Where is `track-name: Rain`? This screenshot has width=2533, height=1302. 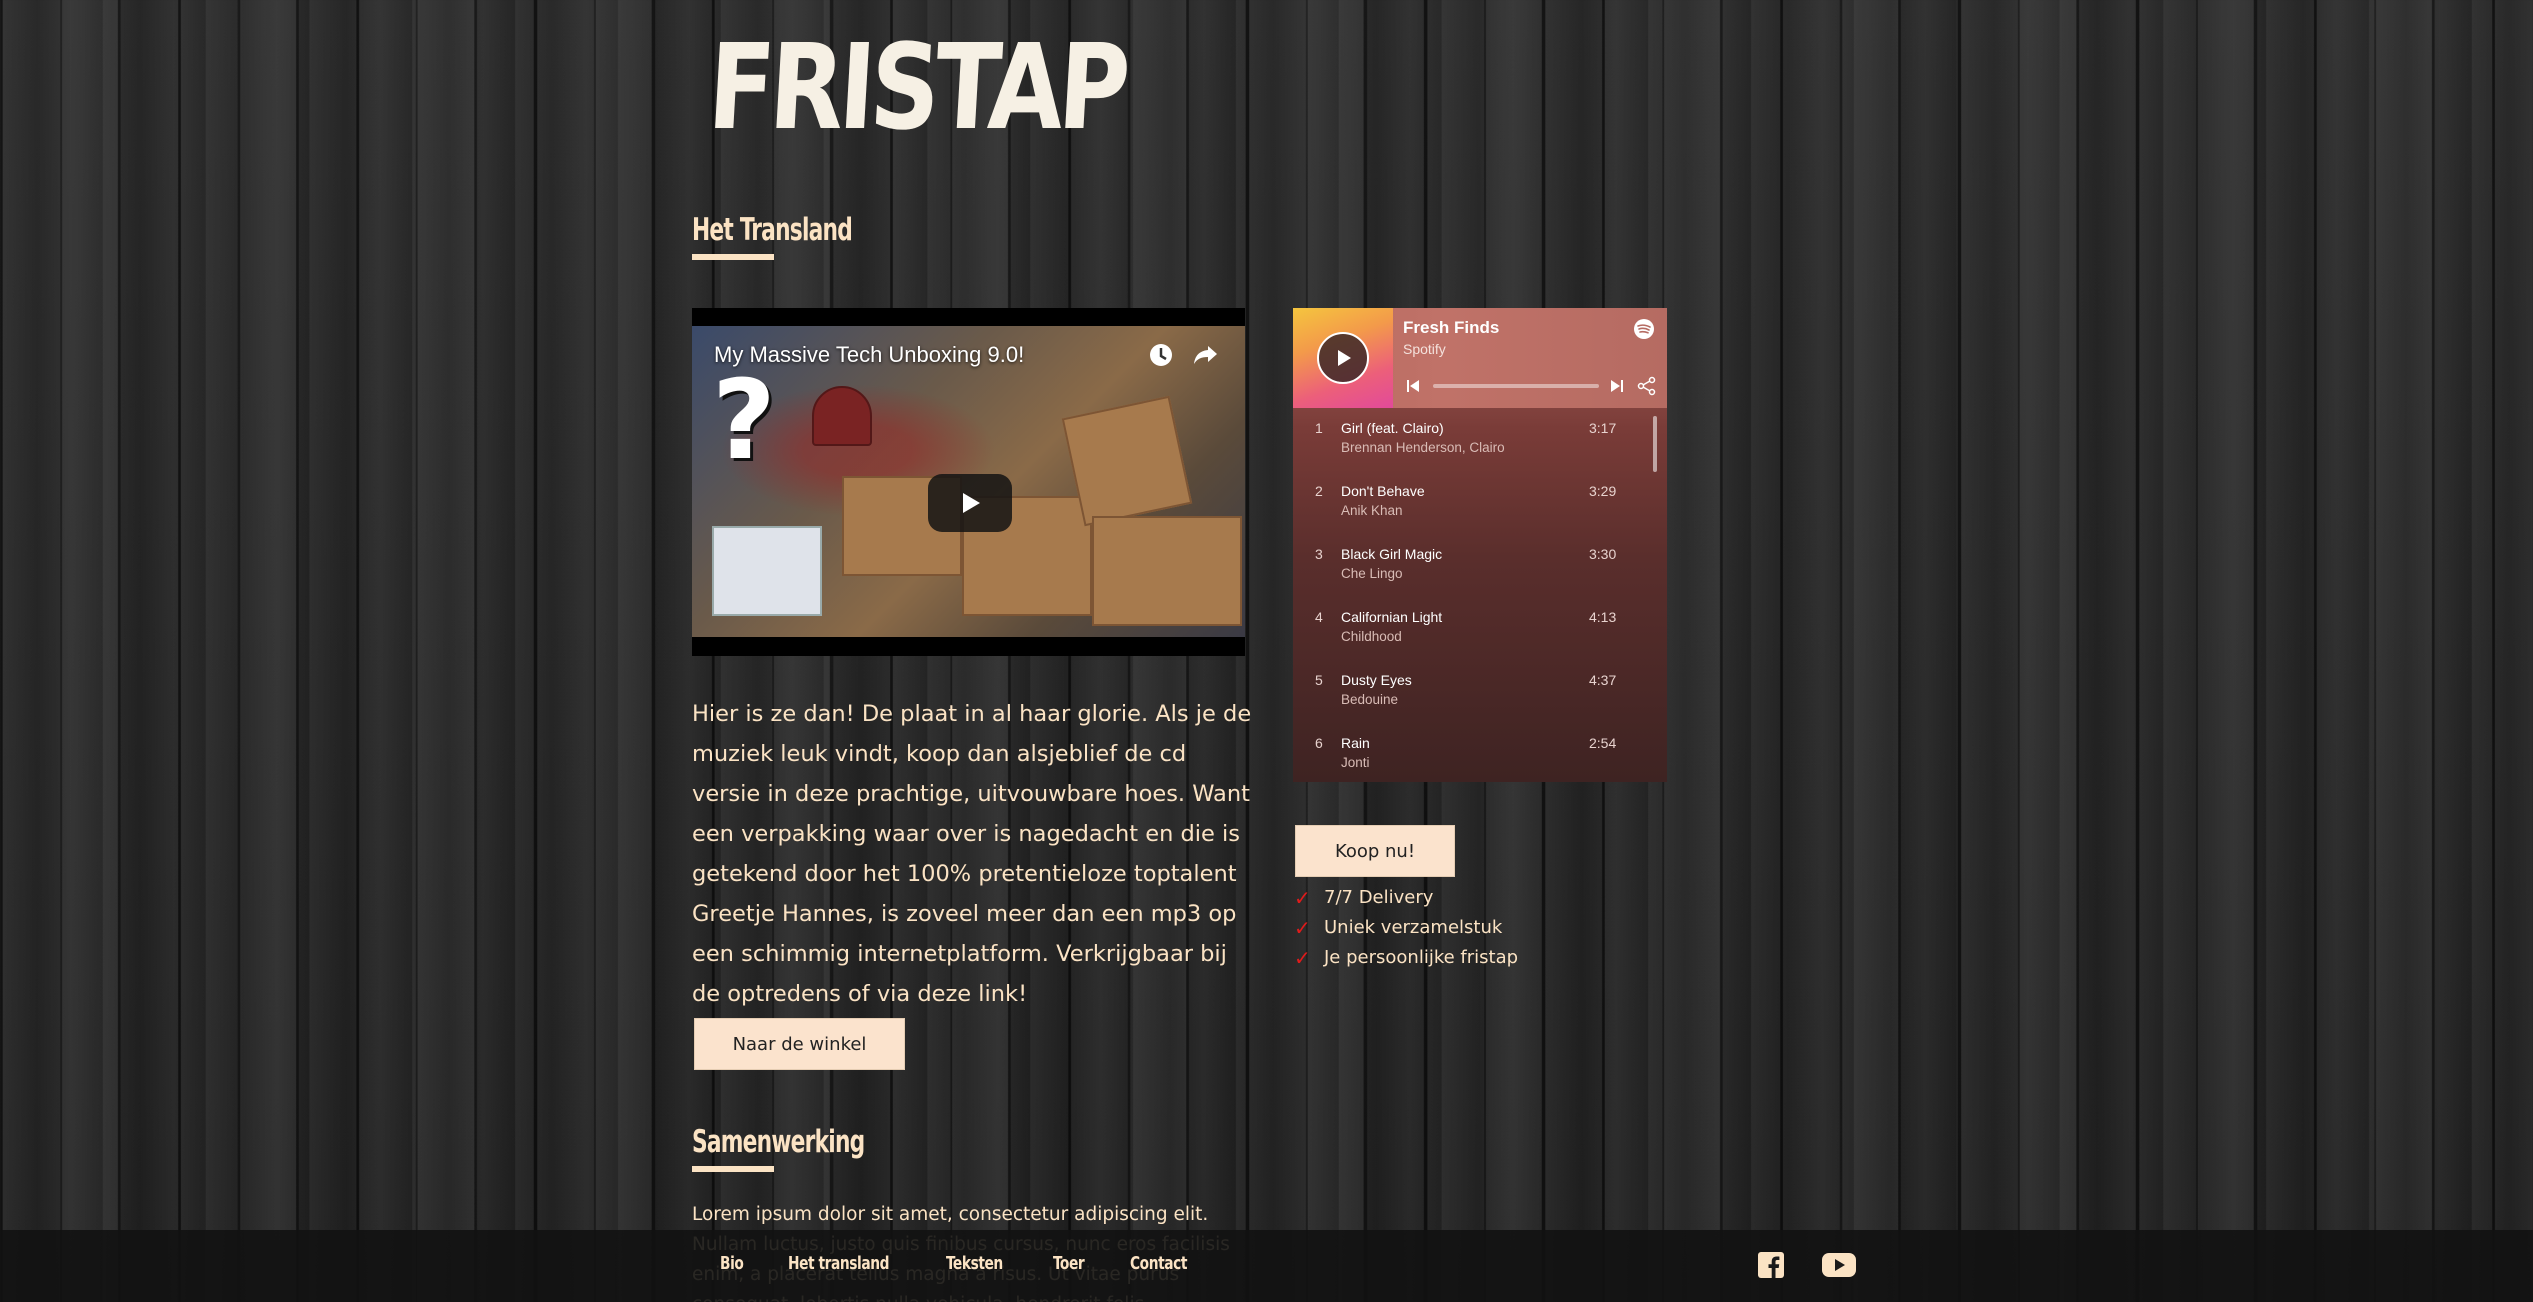
track-name: Rain is located at coordinates (1355, 743).